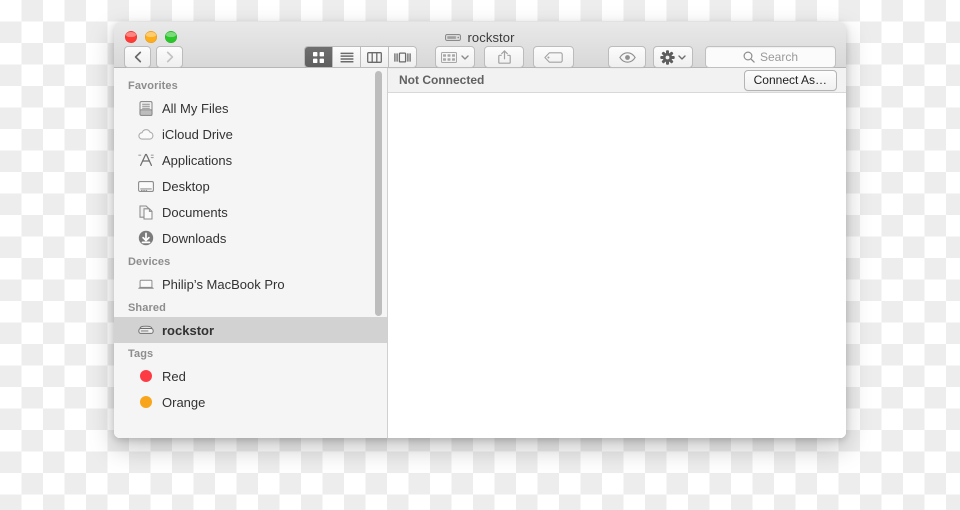 The image size is (960, 510). I want to click on icloud-icon, so click(146, 134).